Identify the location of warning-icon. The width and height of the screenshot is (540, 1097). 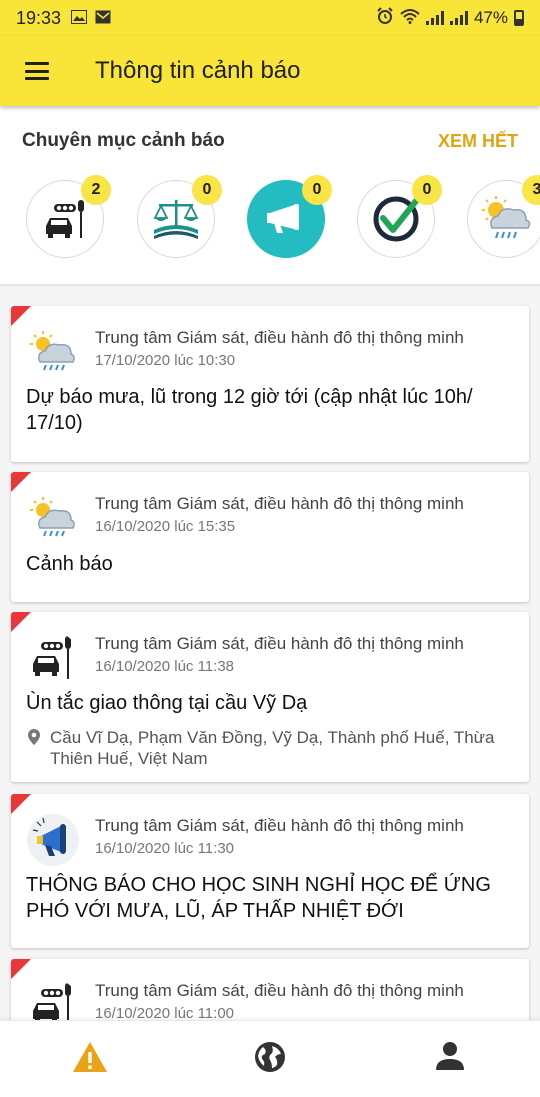
(90, 1057).